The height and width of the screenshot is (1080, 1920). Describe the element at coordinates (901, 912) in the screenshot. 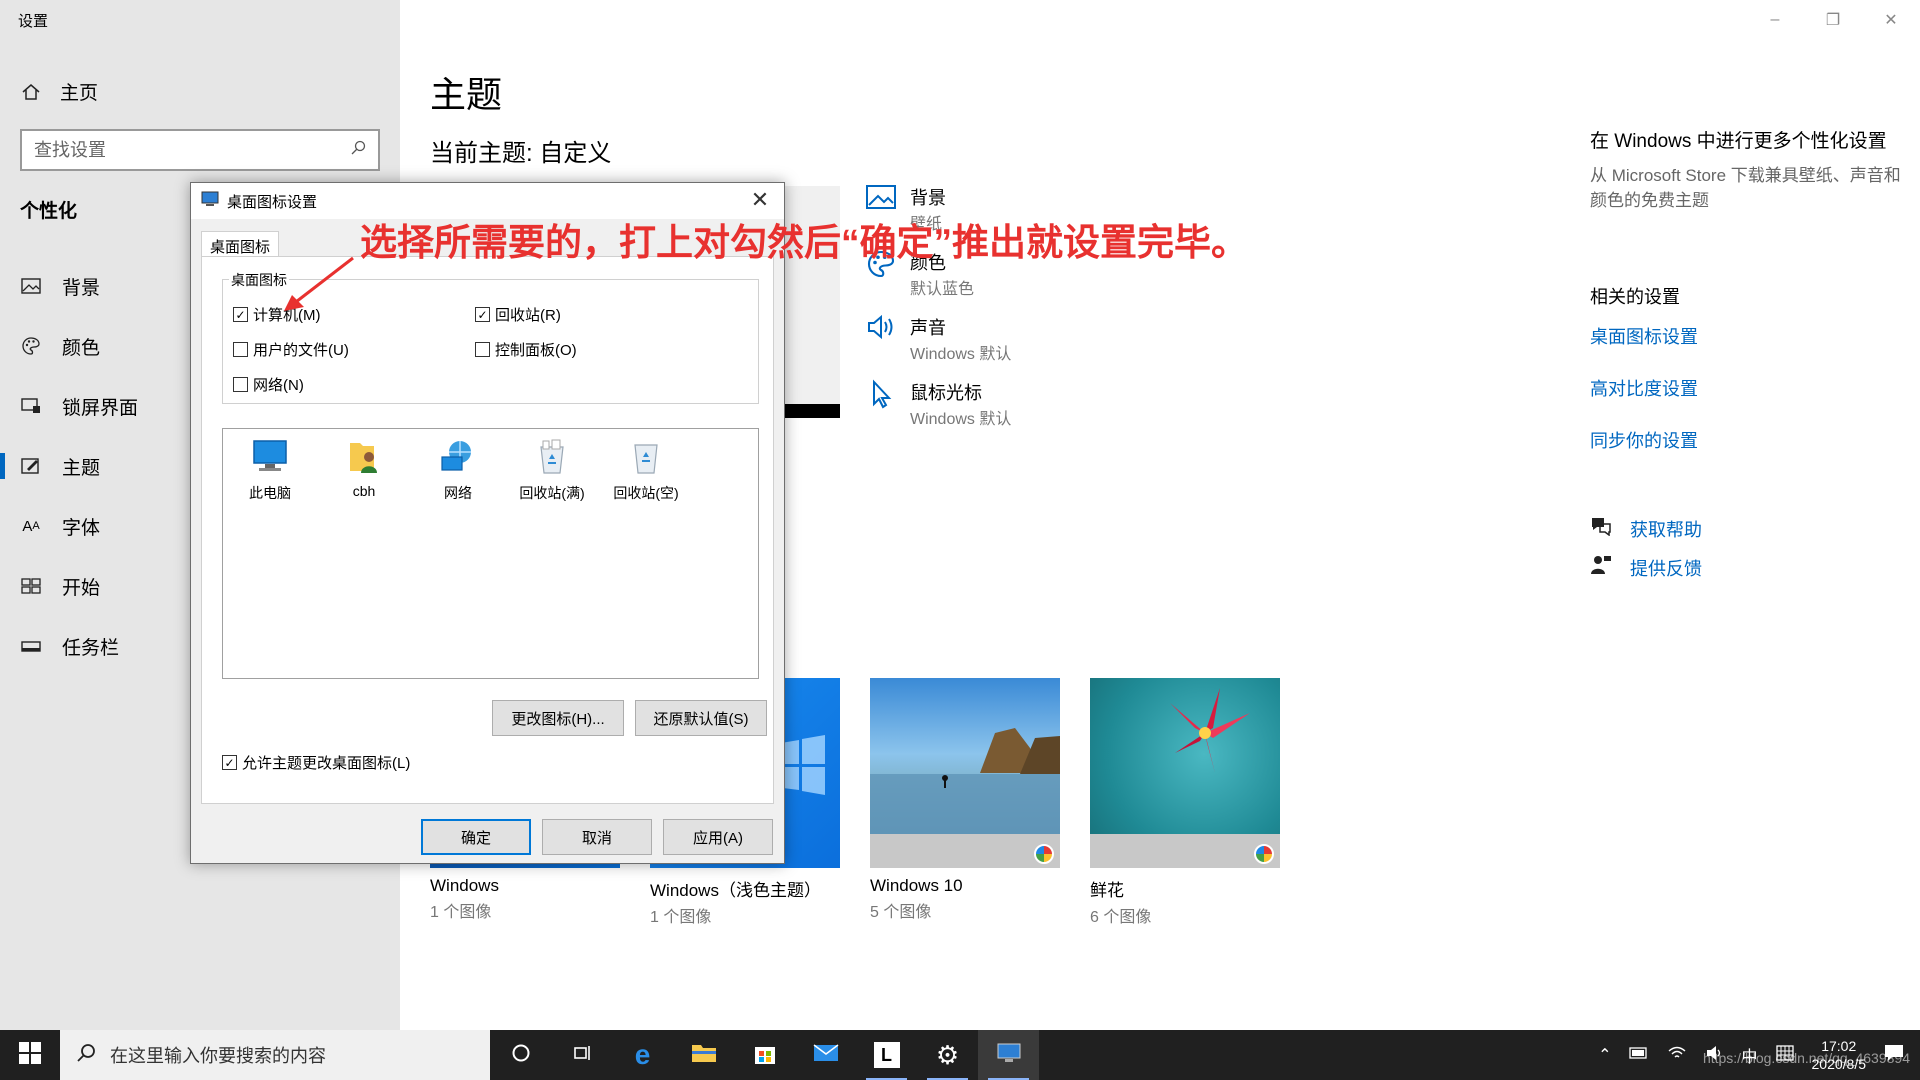

I see `theme-count: 5 个图像` at that location.